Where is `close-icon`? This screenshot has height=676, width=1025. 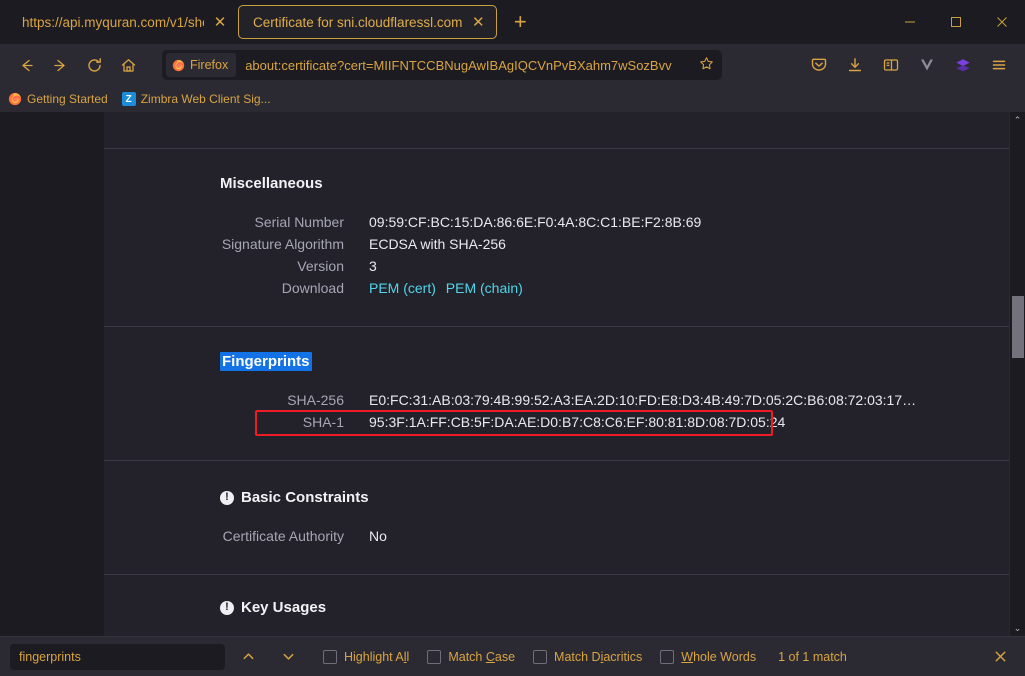
close-icon is located at coordinates (1002, 22).